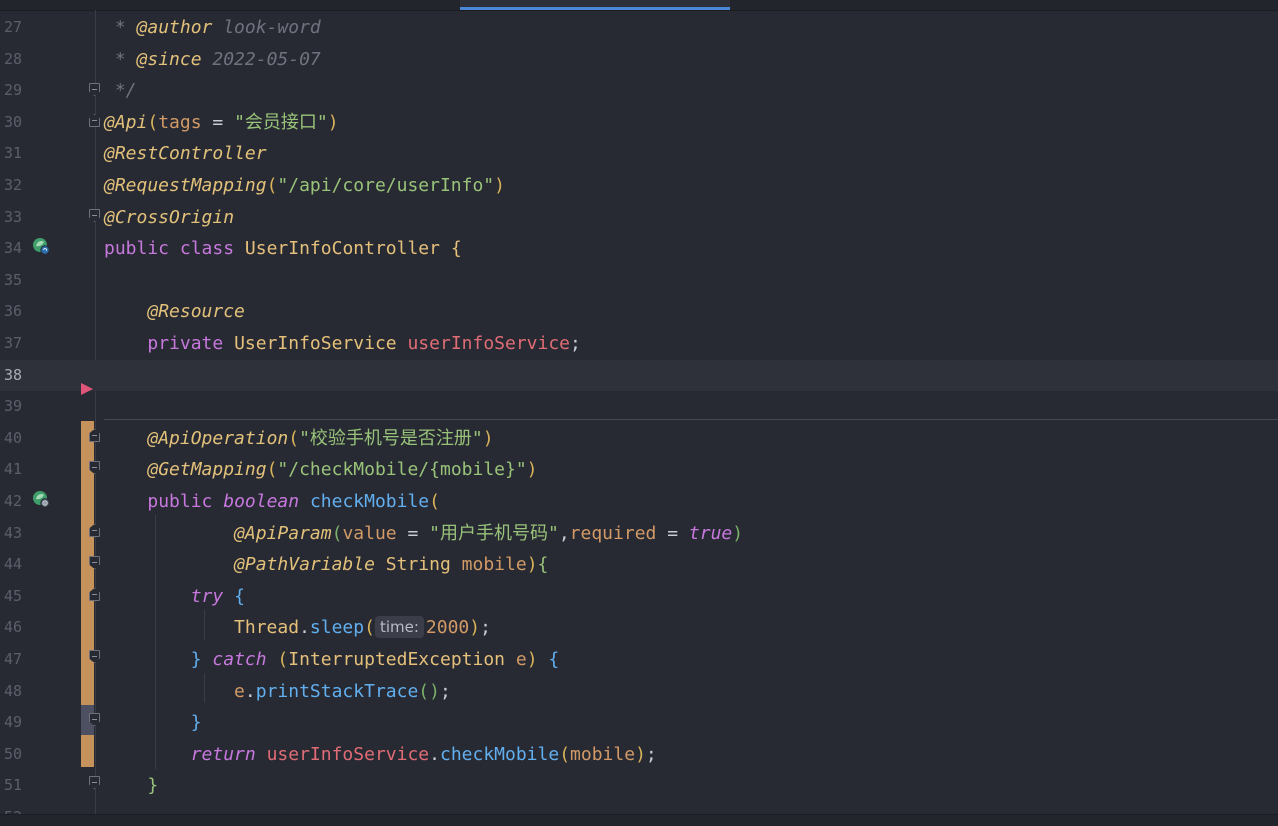 The image size is (1278, 826). I want to click on code-line: 41 @GetMapping("/checkMobile/{mobile}"), so click(639, 469).